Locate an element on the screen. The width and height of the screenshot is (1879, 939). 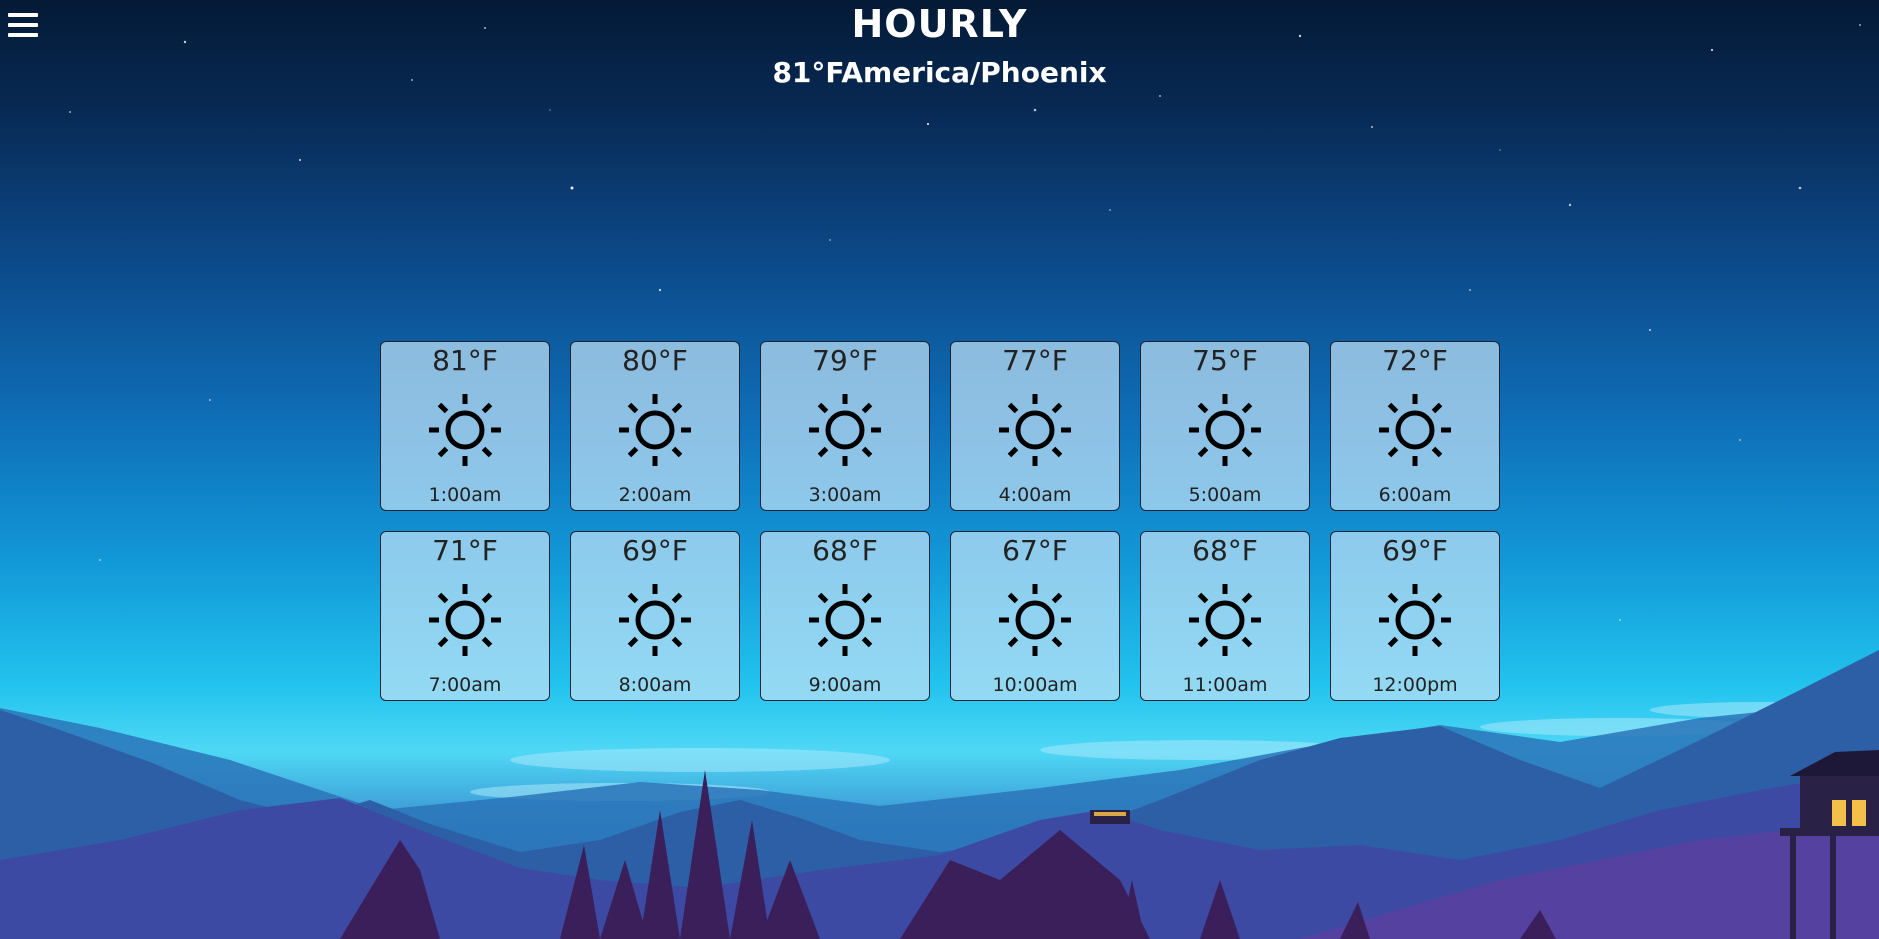
hour-time: 10:00am is located at coordinates (1035, 685).